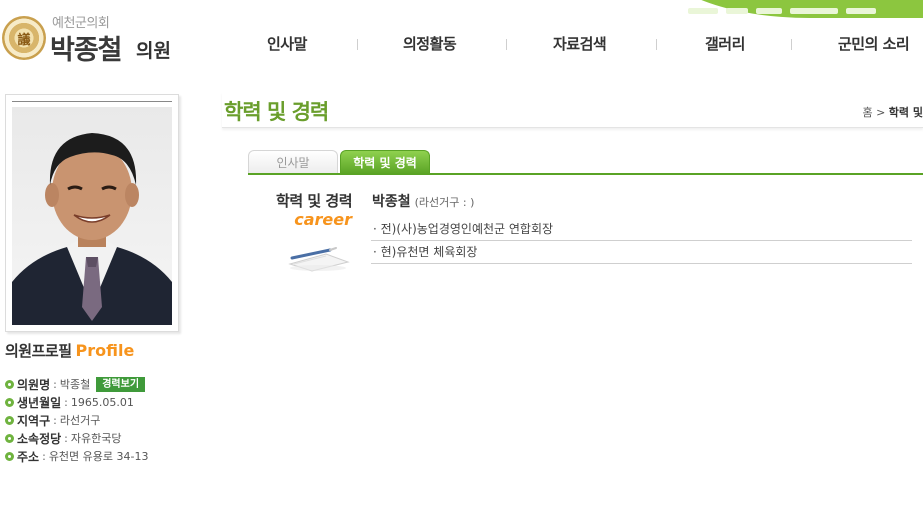  What do you see at coordinates (314, 210) in the screenshot?
I see `career-heading: 학력 및 경력 career` at bounding box center [314, 210].